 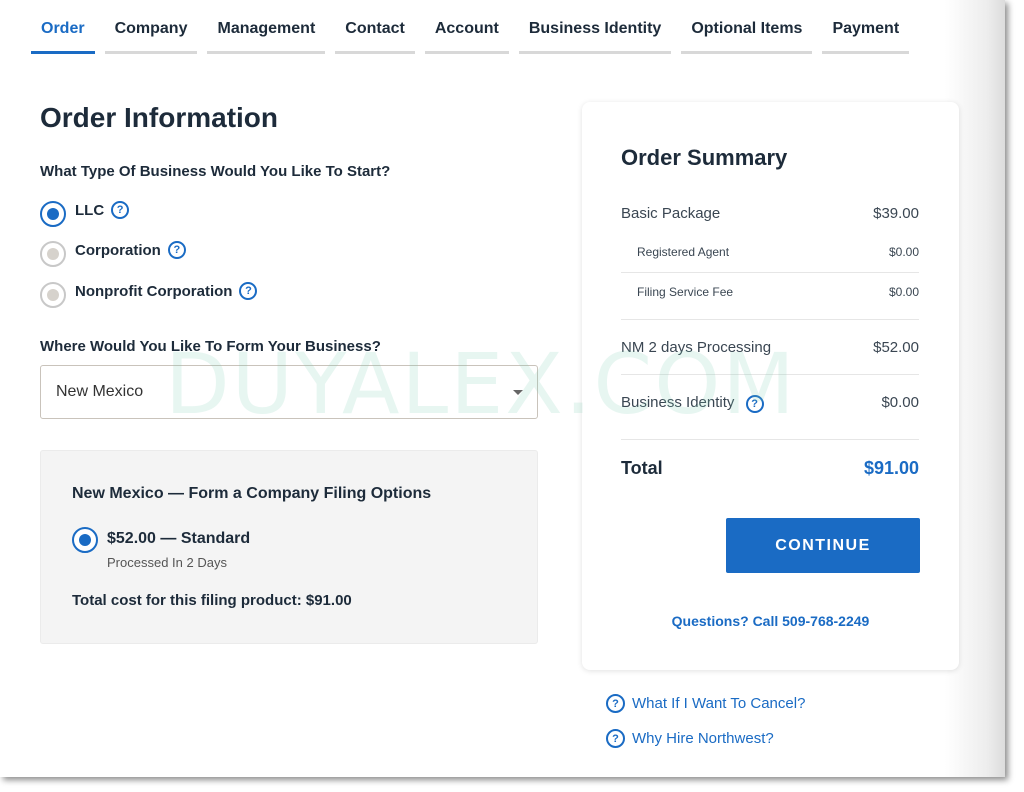 I want to click on page-title: Order Information, so click(x=159, y=117).